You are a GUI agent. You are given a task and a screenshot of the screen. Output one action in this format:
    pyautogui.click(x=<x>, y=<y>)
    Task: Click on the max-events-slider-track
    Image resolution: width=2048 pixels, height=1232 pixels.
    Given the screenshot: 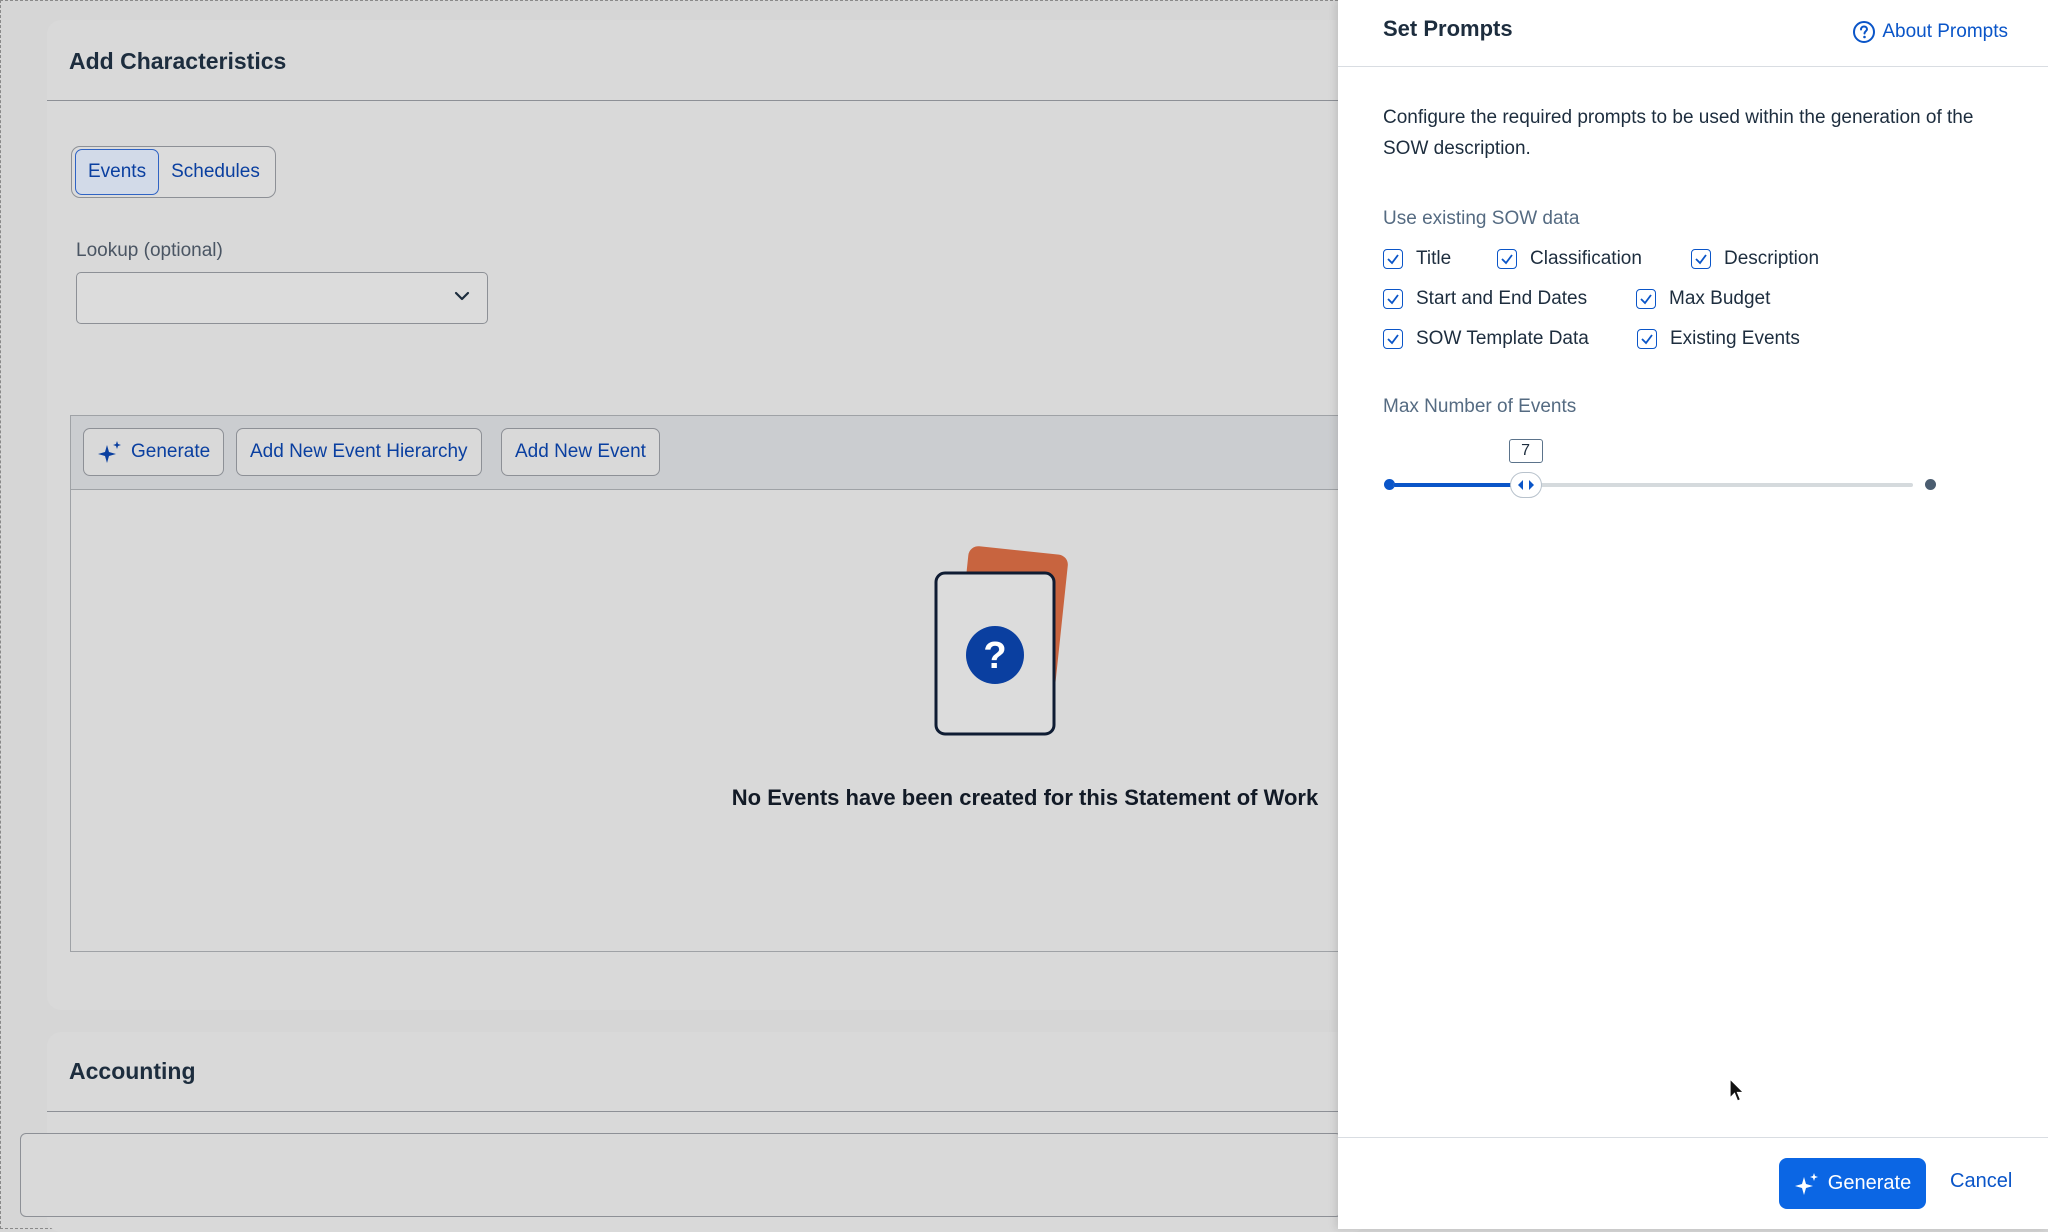 What is the action you would take?
    pyautogui.click(x=1653, y=485)
    